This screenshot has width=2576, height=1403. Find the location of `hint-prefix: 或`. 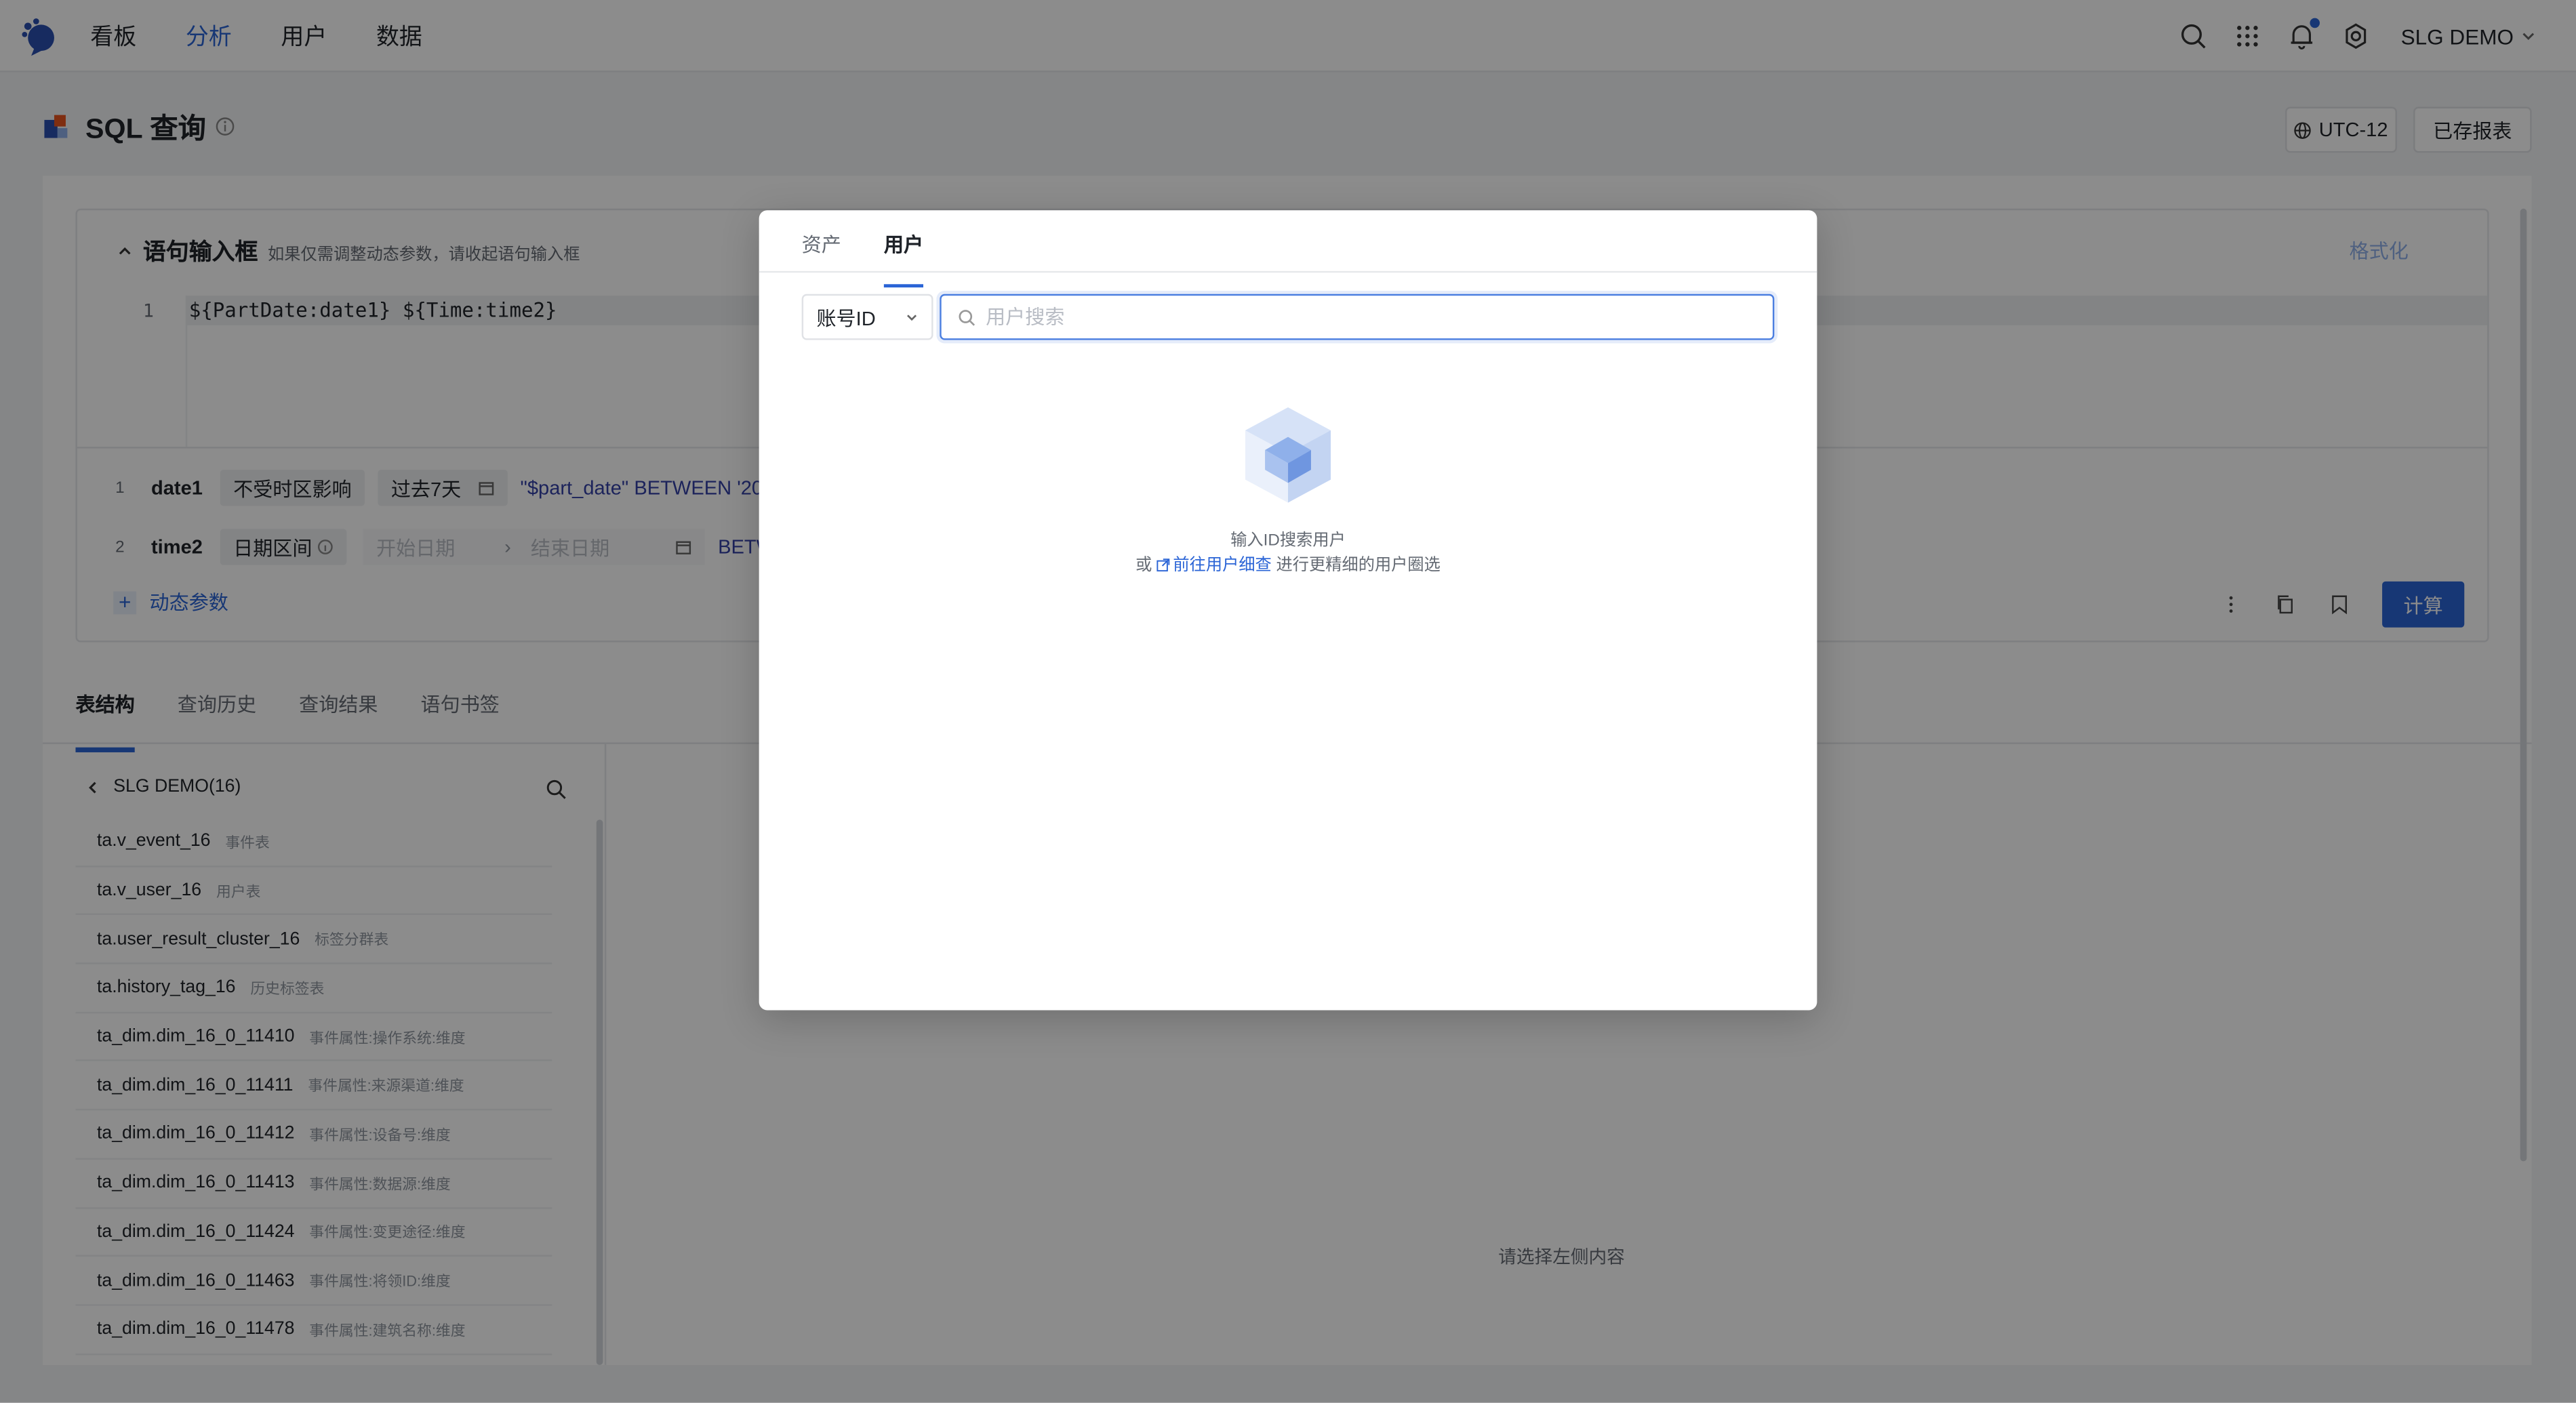

hint-prefix: 或 is located at coordinates (1143, 565).